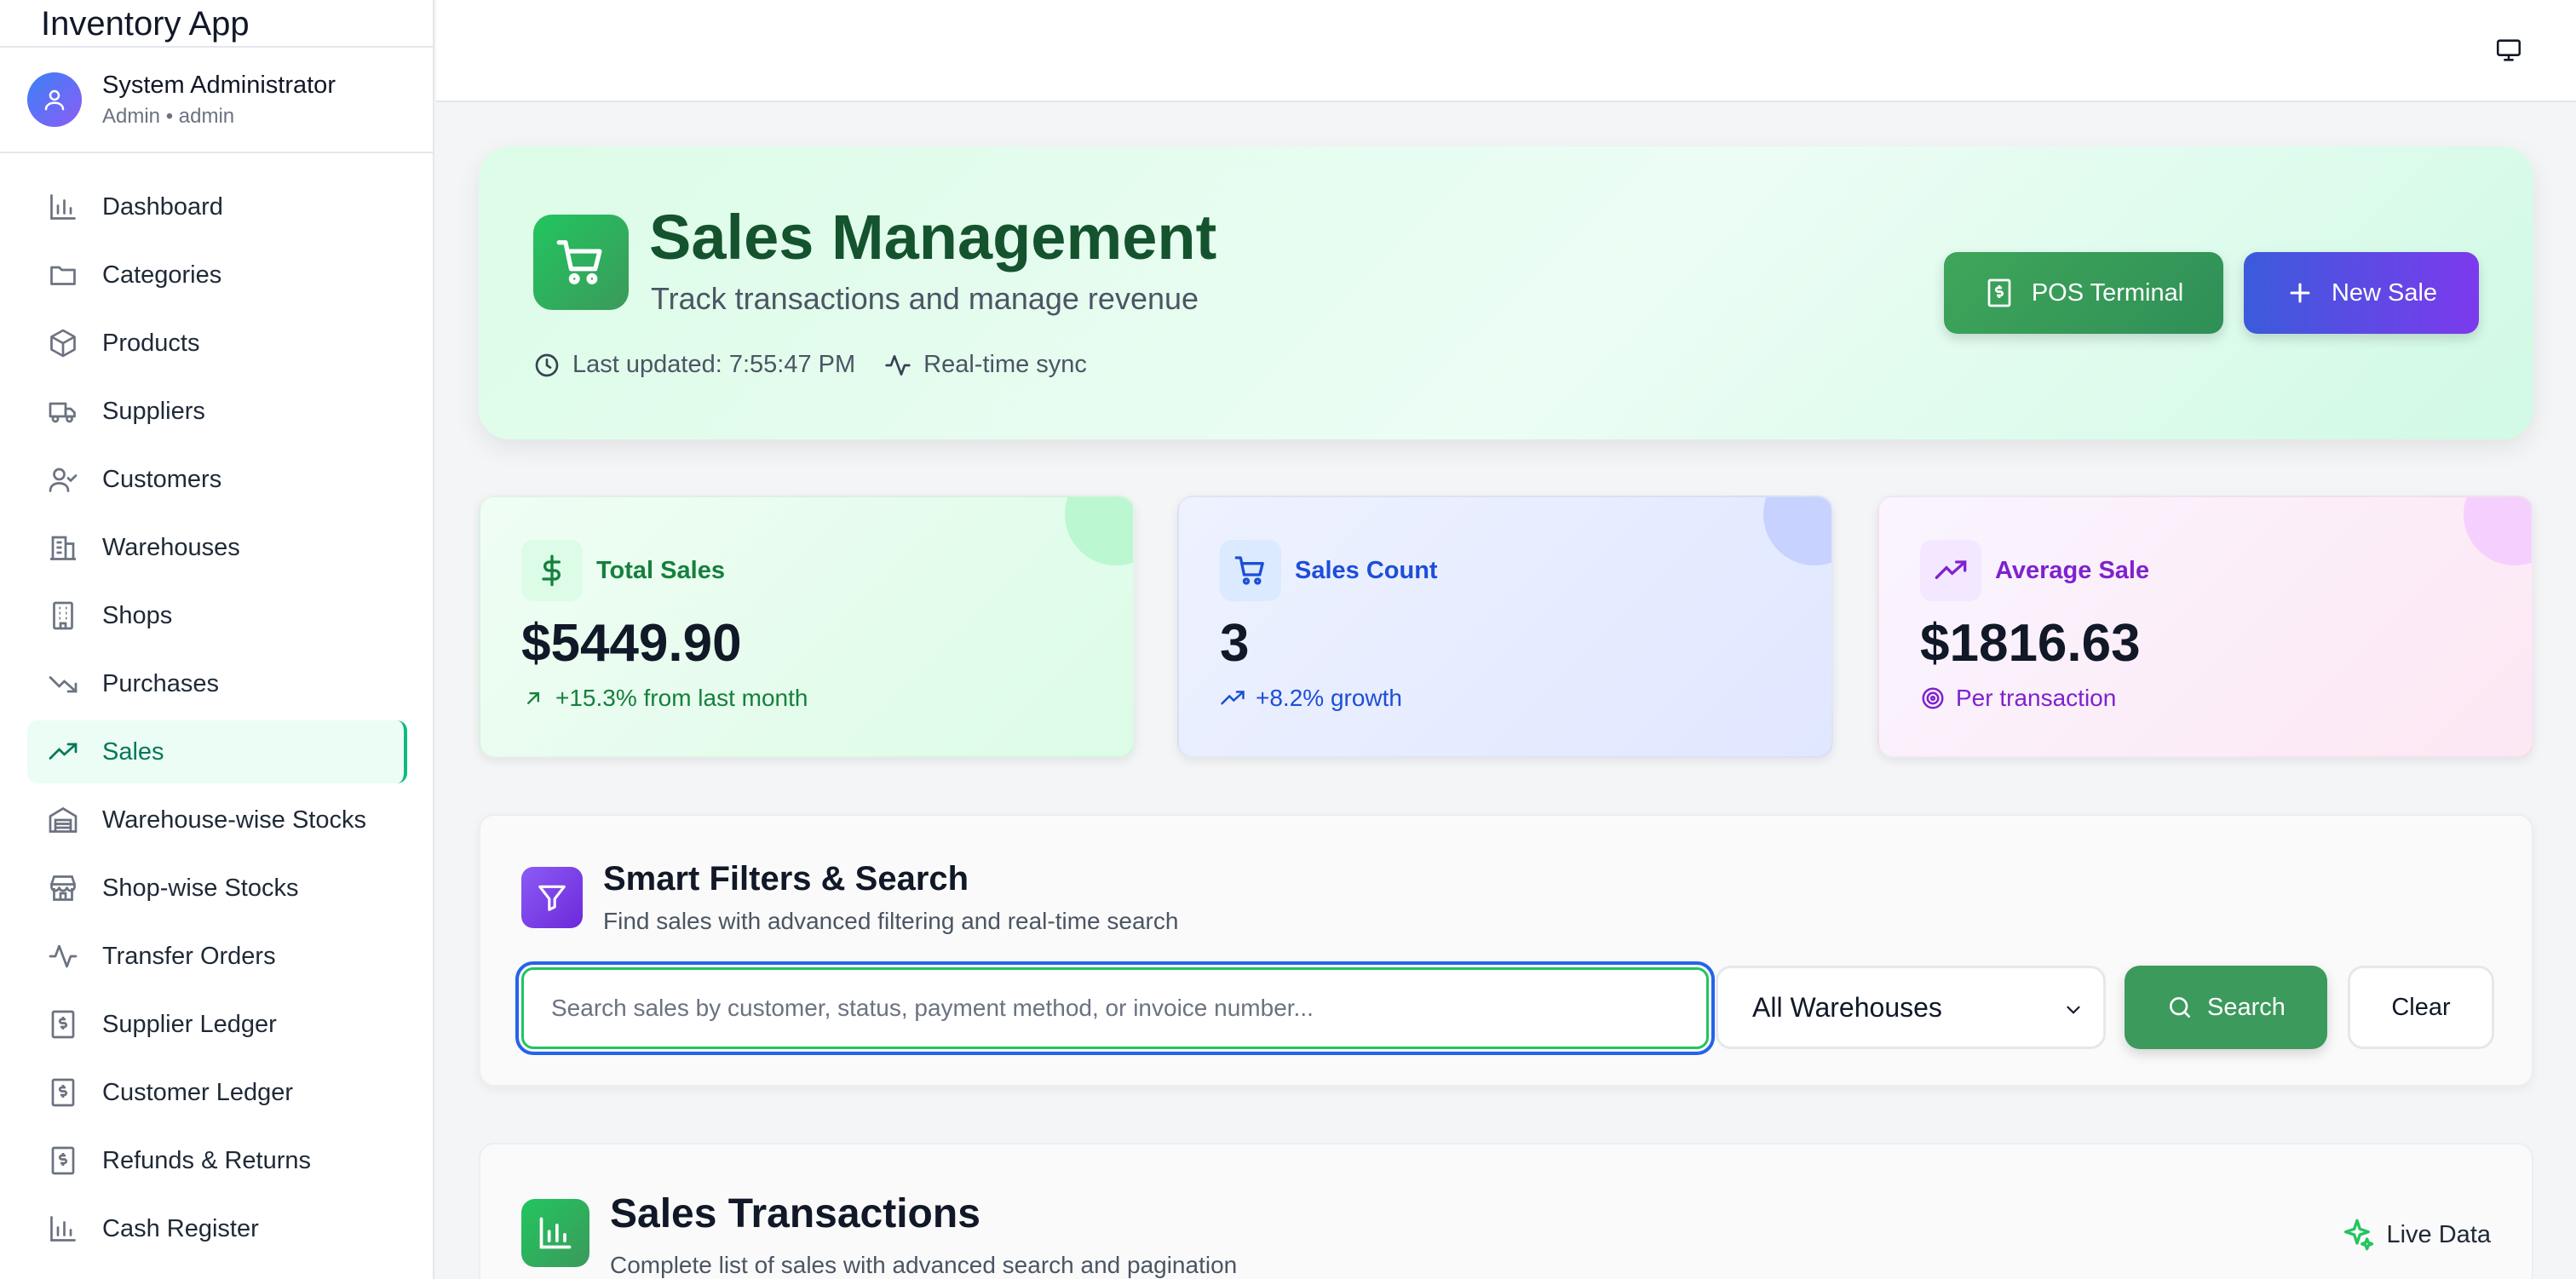 The image size is (2576, 1279). I want to click on sync-text: Real-time sync, so click(1005, 365).